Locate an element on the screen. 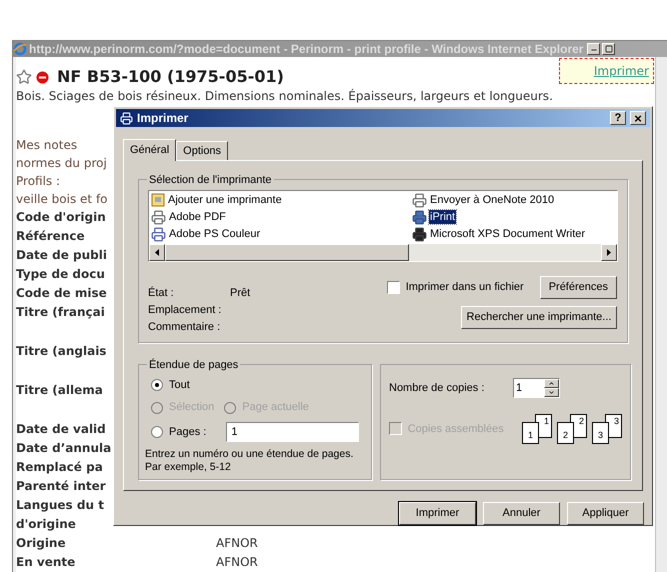 The image size is (667, 572). pages-input: 1 is located at coordinates (292, 432).